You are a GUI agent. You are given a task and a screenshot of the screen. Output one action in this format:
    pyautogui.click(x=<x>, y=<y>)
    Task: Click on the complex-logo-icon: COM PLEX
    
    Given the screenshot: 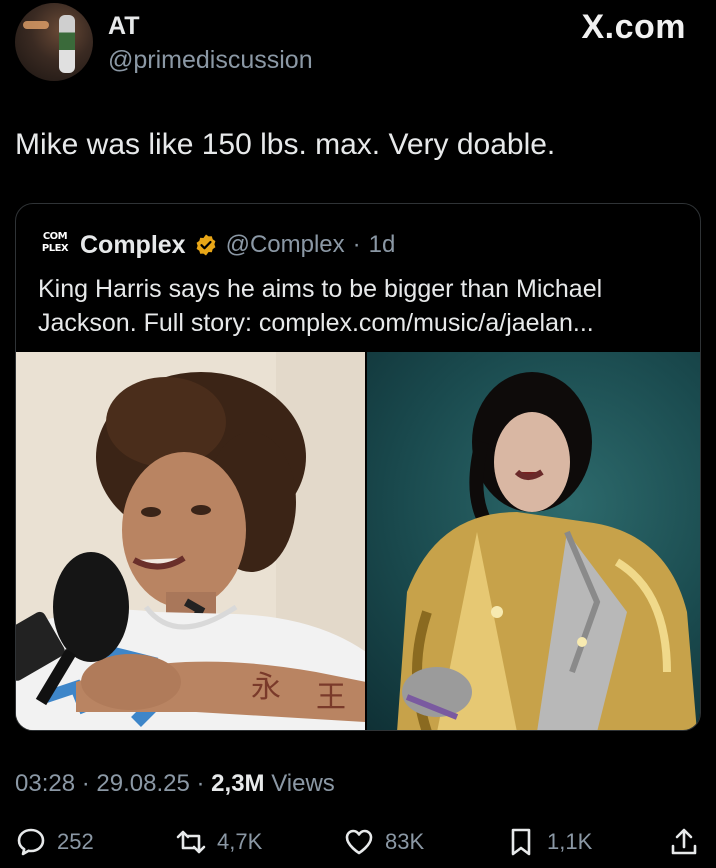 What is the action you would take?
    pyautogui.click(x=55, y=242)
    